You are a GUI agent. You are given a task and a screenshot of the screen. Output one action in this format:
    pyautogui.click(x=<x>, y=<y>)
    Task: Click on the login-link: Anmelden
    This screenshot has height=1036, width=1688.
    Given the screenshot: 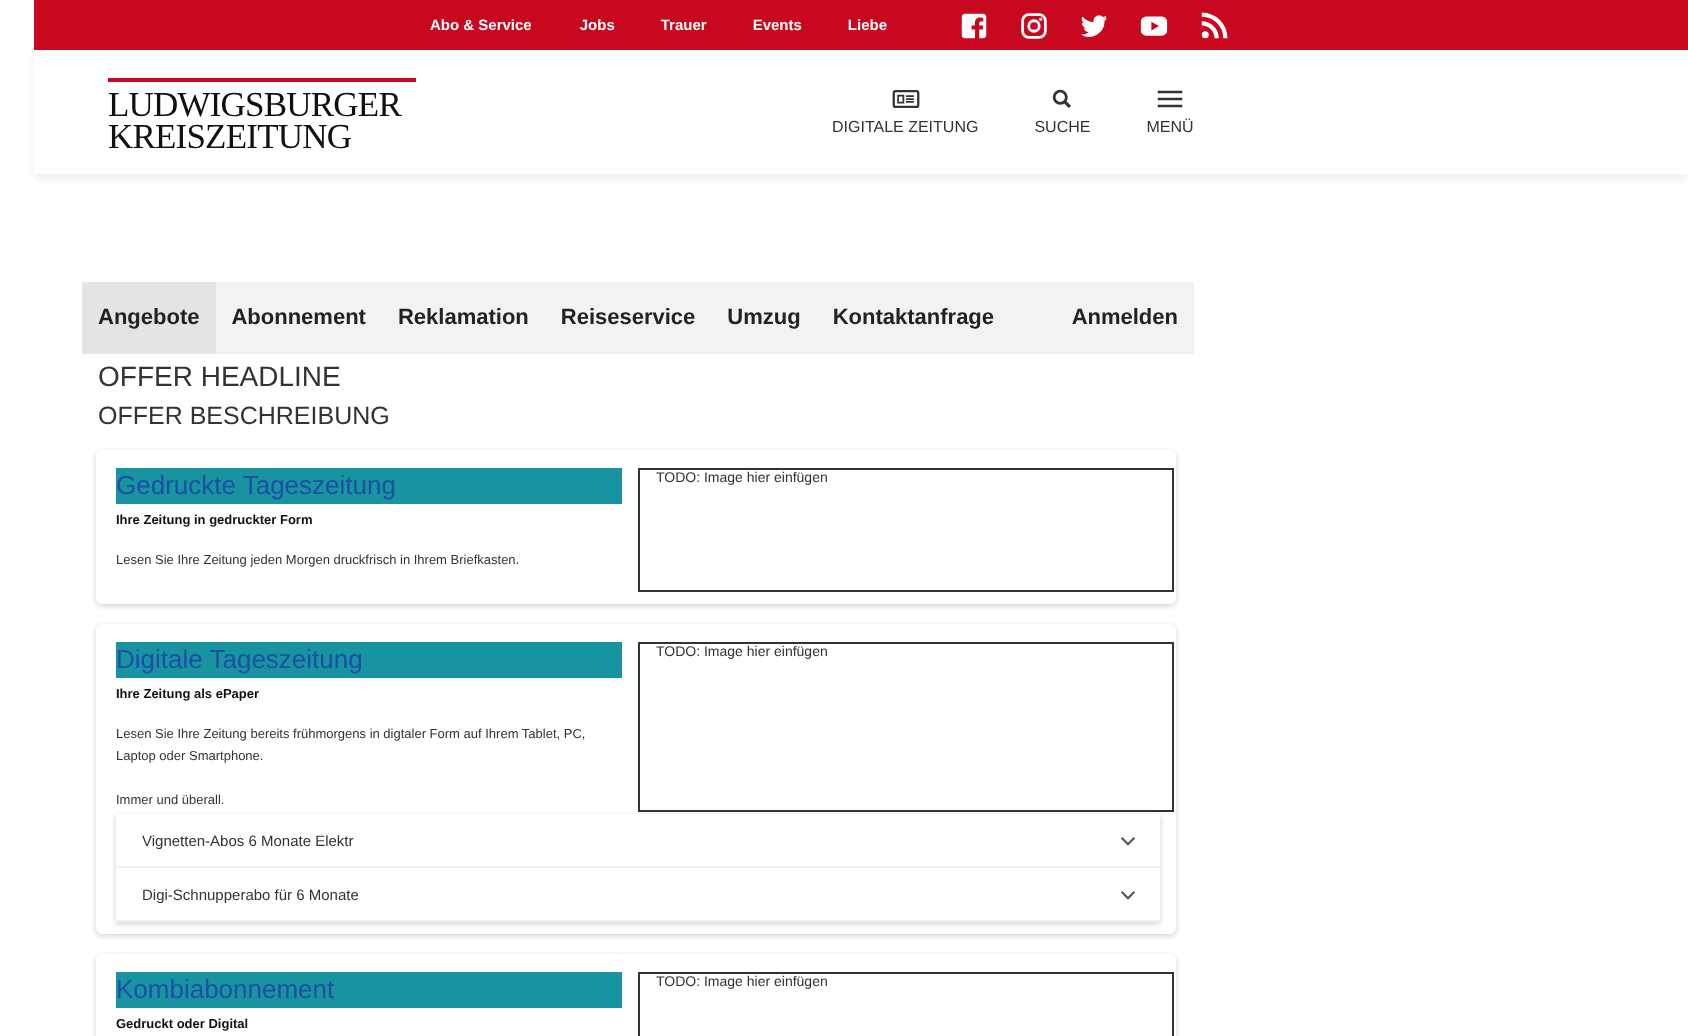 What is the action you would take?
    pyautogui.click(x=1124, y=318)
    